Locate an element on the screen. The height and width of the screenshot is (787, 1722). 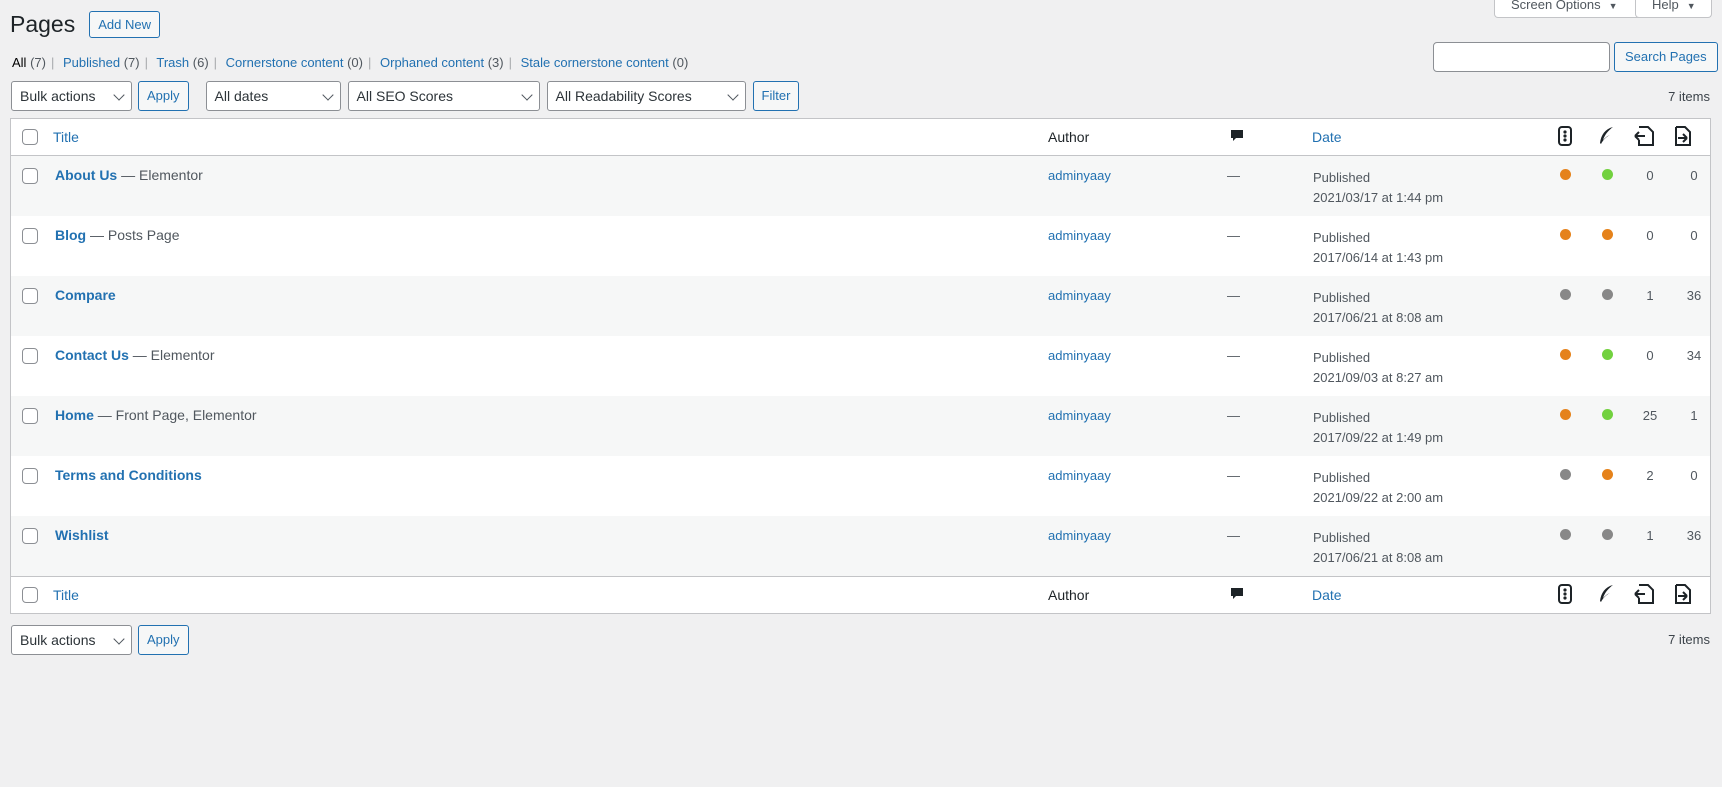
table-footer-row: Title Author Date is located at coordinates (860, 594).